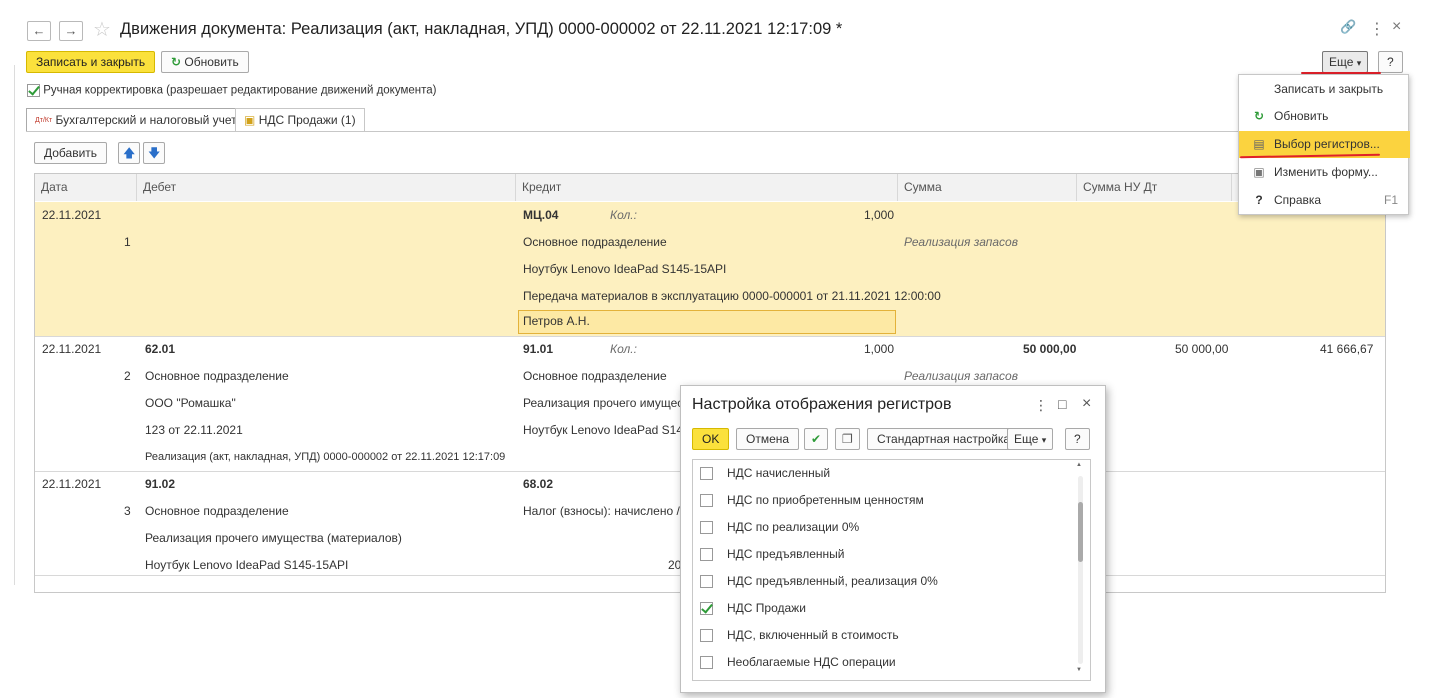 This screenshot has height=698, width=1433. I want to click on credit-account: 68.02, so click(538, 484).